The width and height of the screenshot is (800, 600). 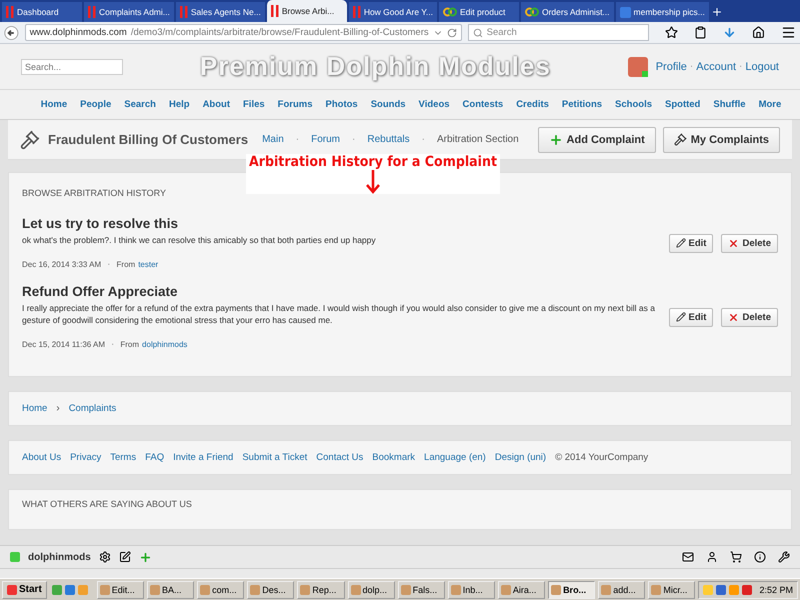 I want to click on down-arrow-icon, so click(x=372, y=182).